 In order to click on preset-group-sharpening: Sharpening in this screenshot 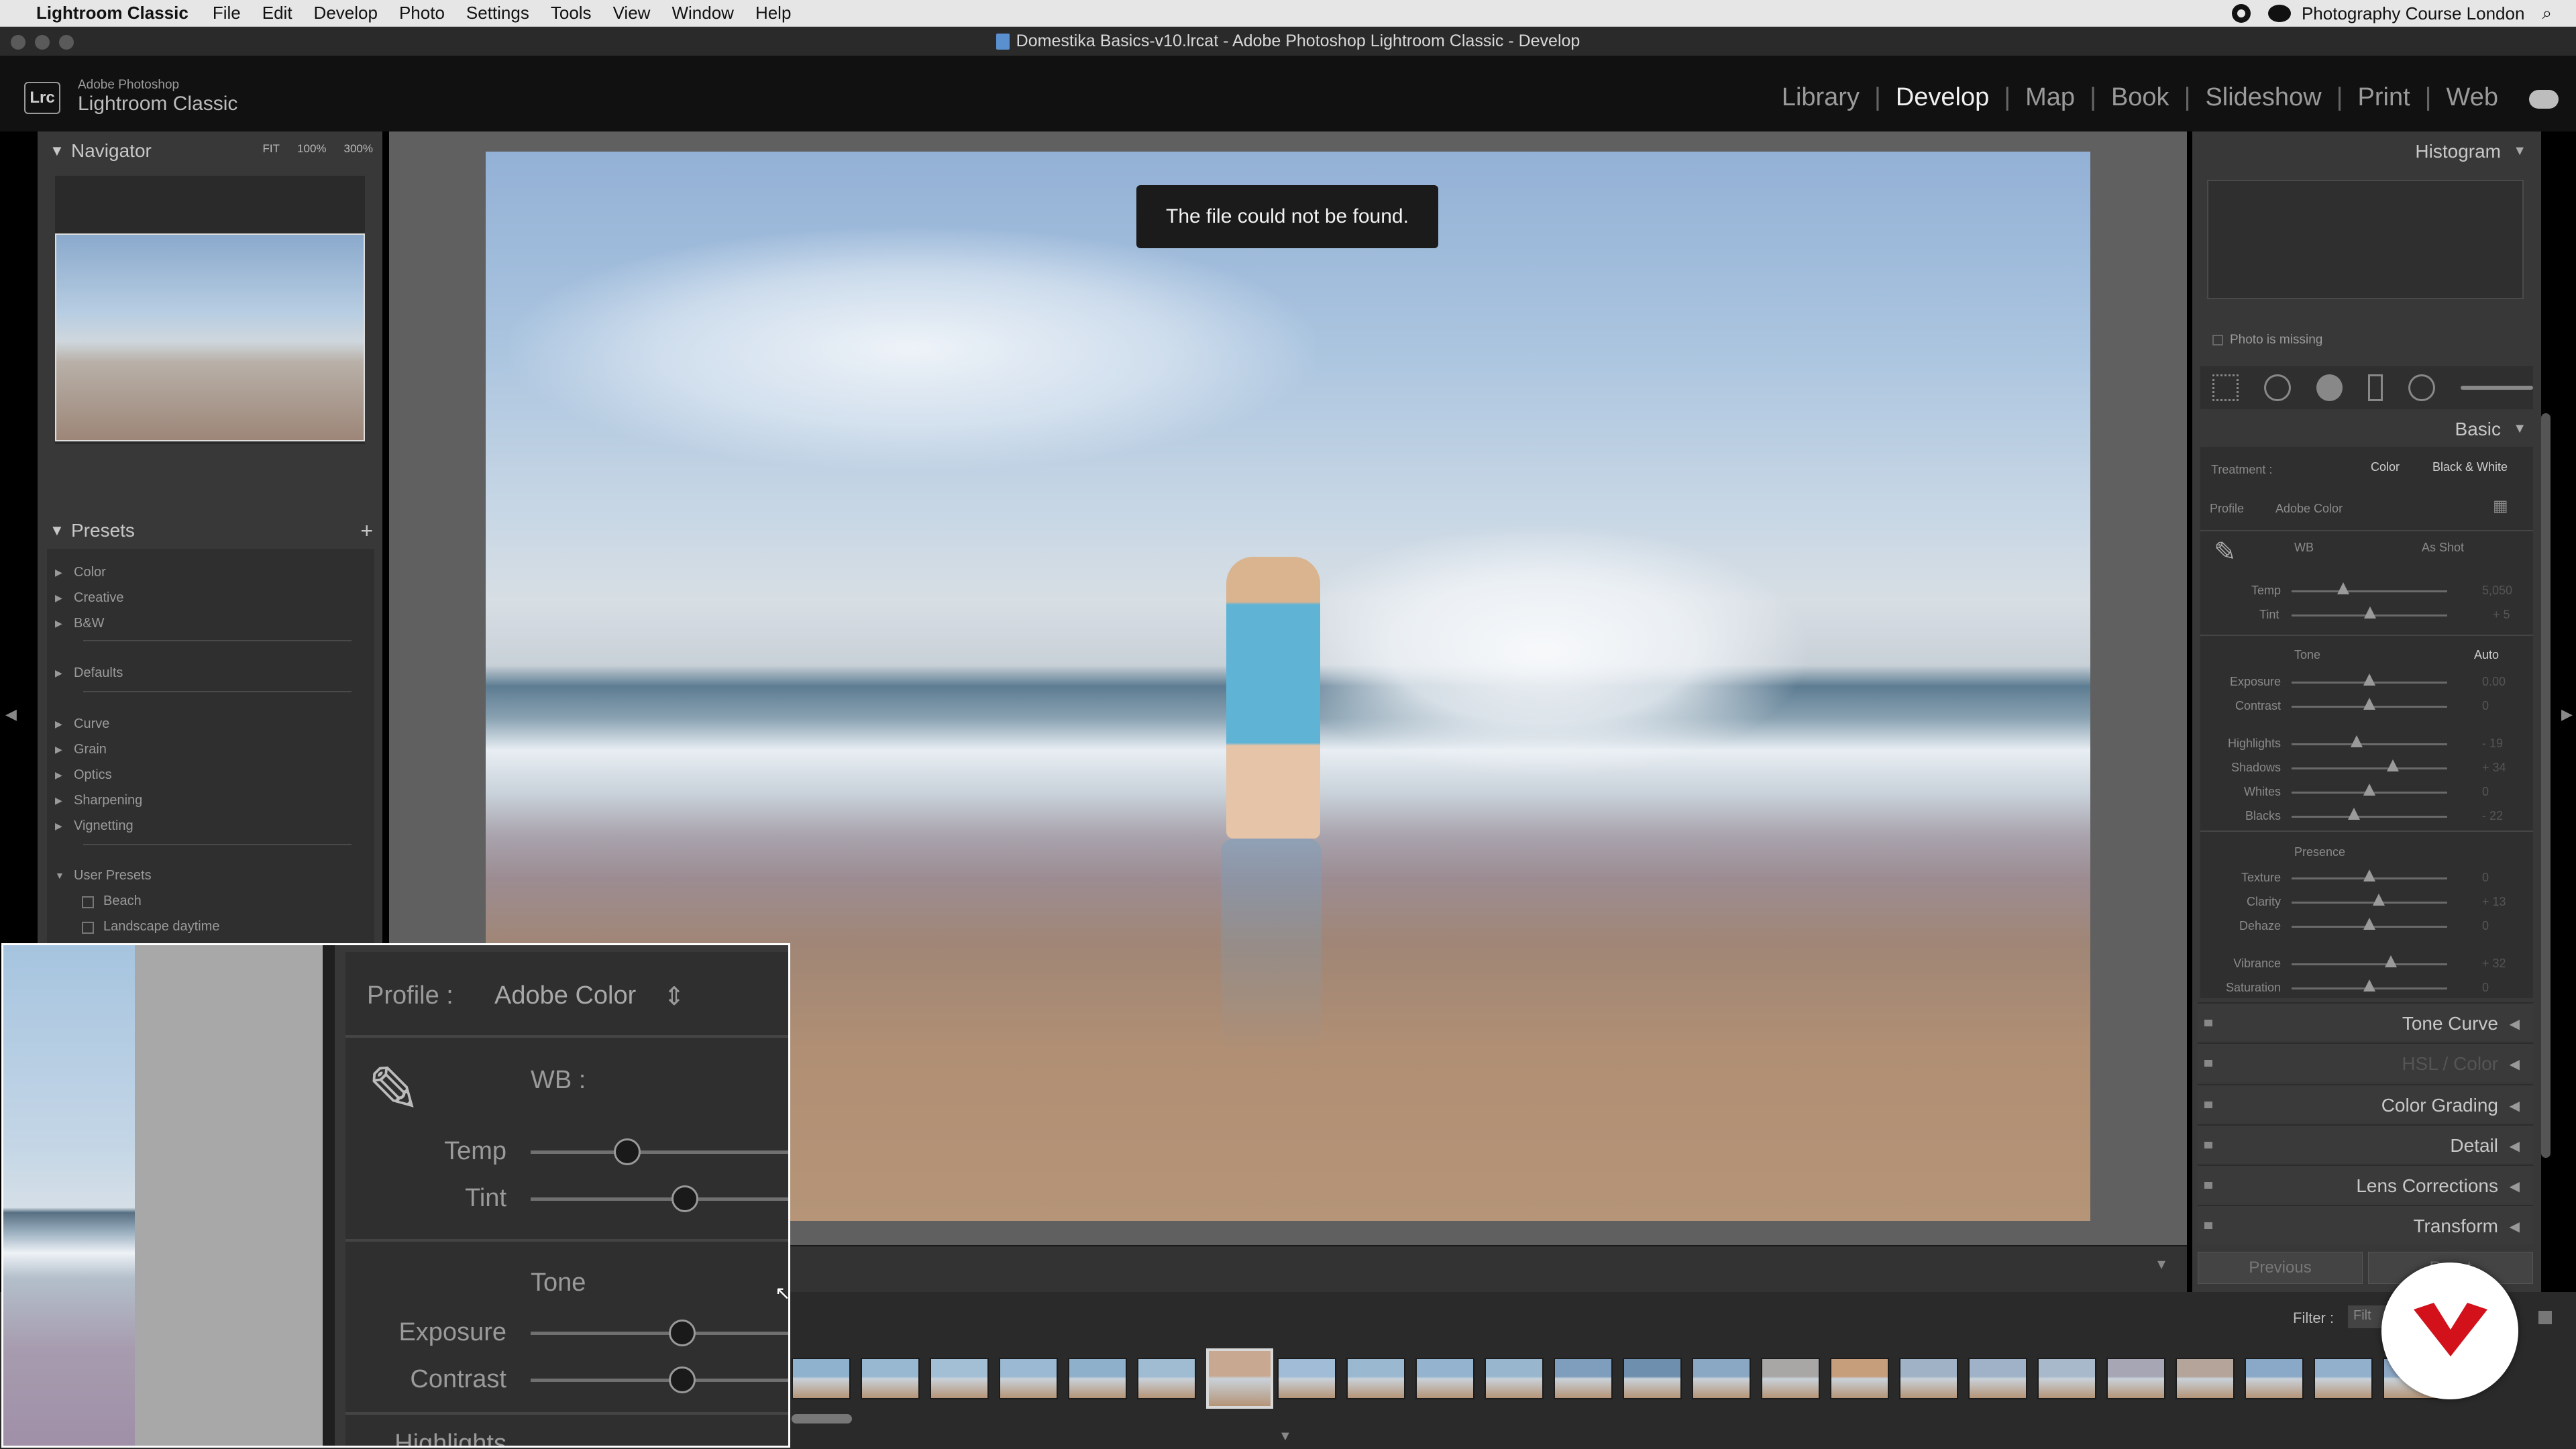, I will do `click(98, 800)`.